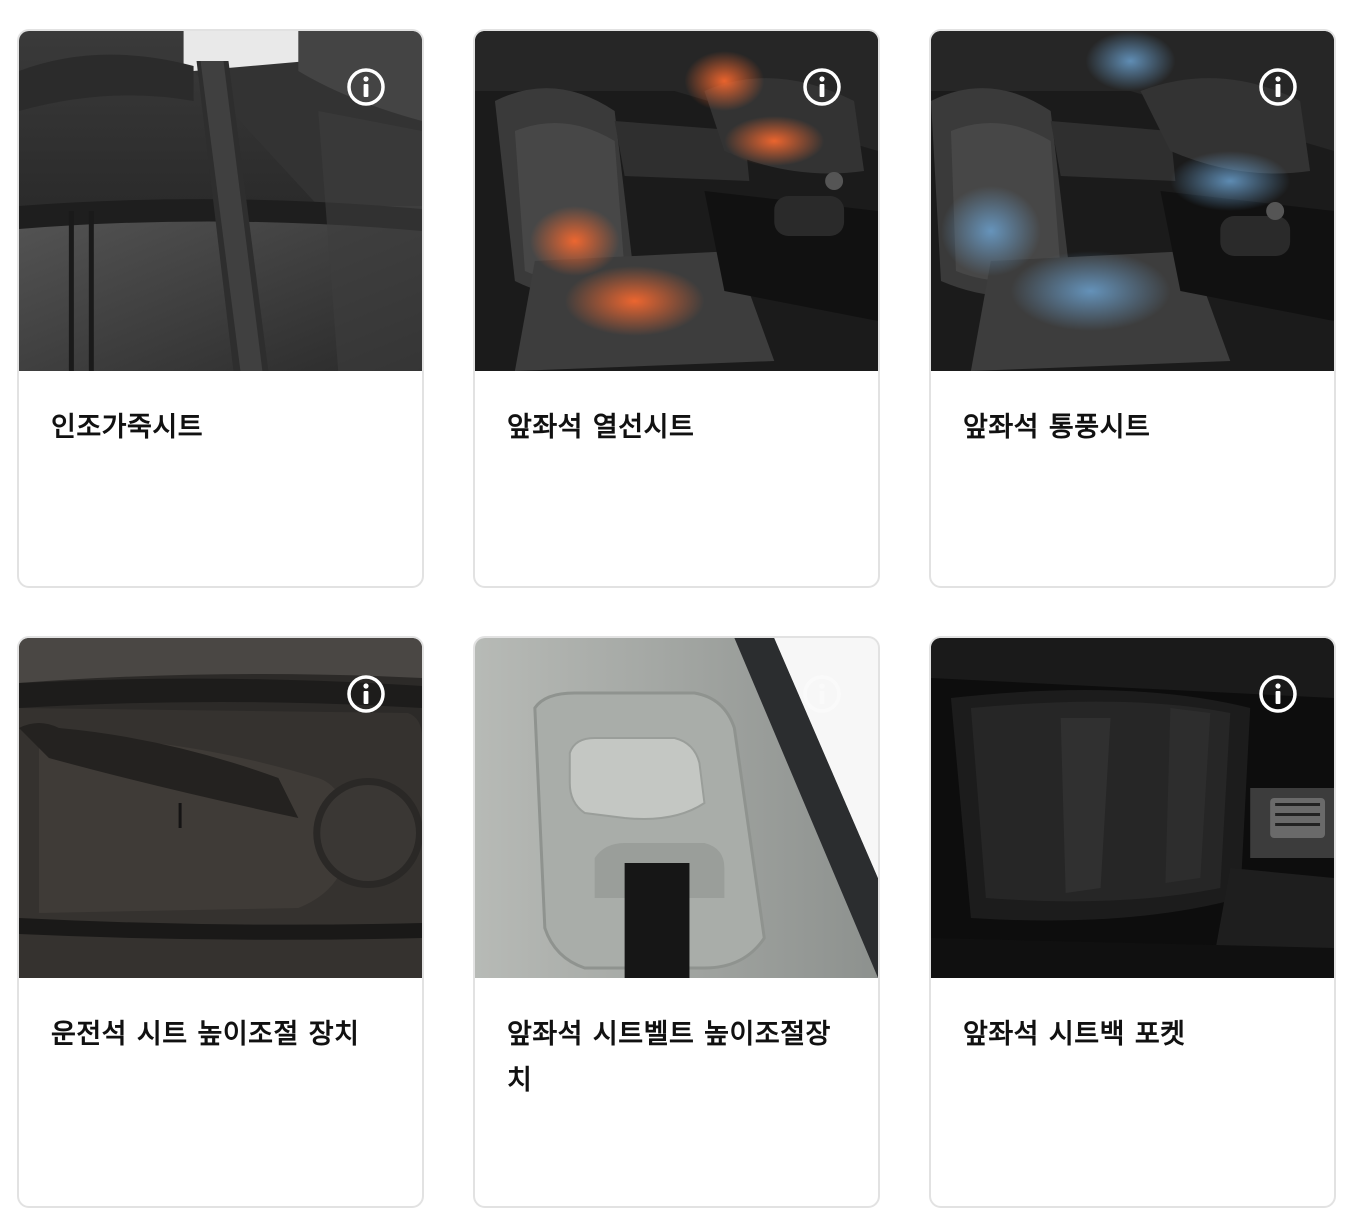 Image resolution: width=1354 pixels, height=1224 pixels. What do you see at coordinates (601, 427) in the screenshot?
I see `feature-title: 앞좌석 열선시트` at bounding box center [601, 427].